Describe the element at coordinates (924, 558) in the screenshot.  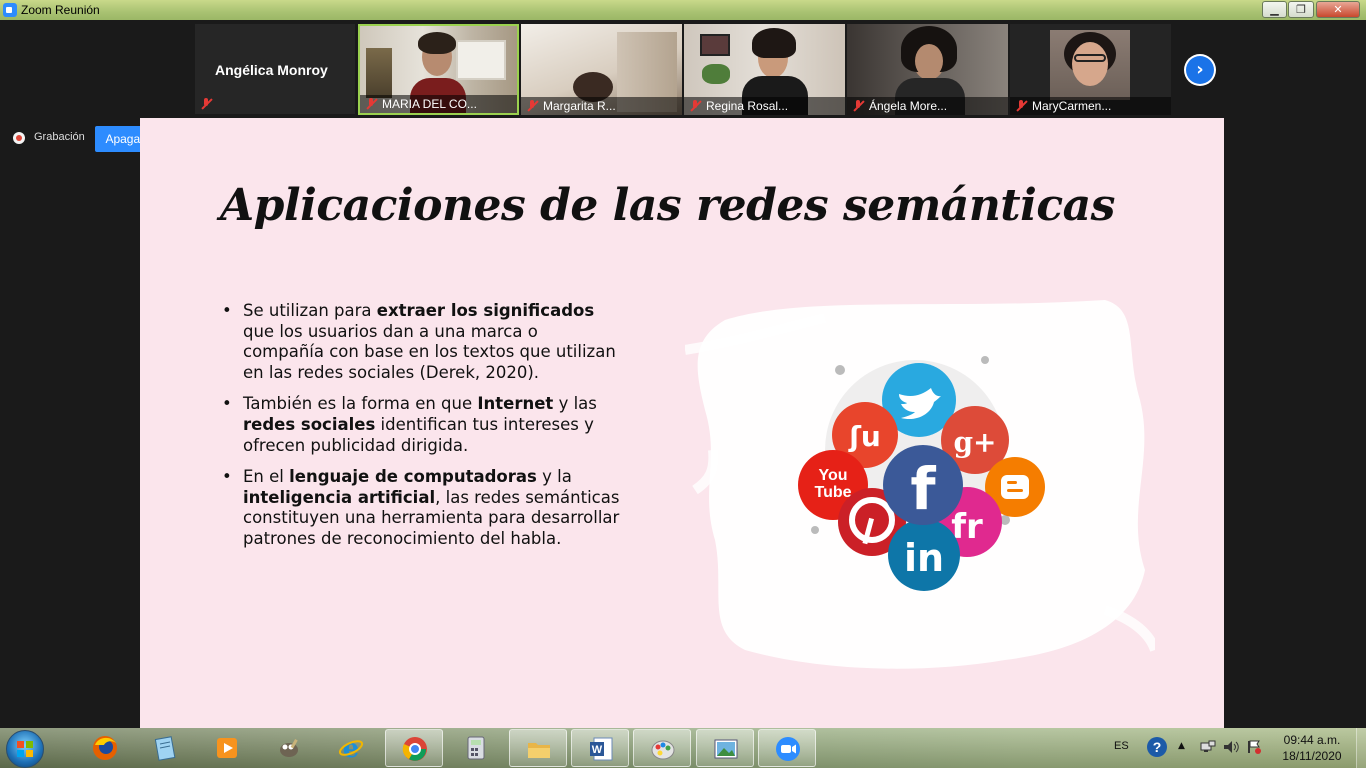
I see `svg-text: in` at that location.